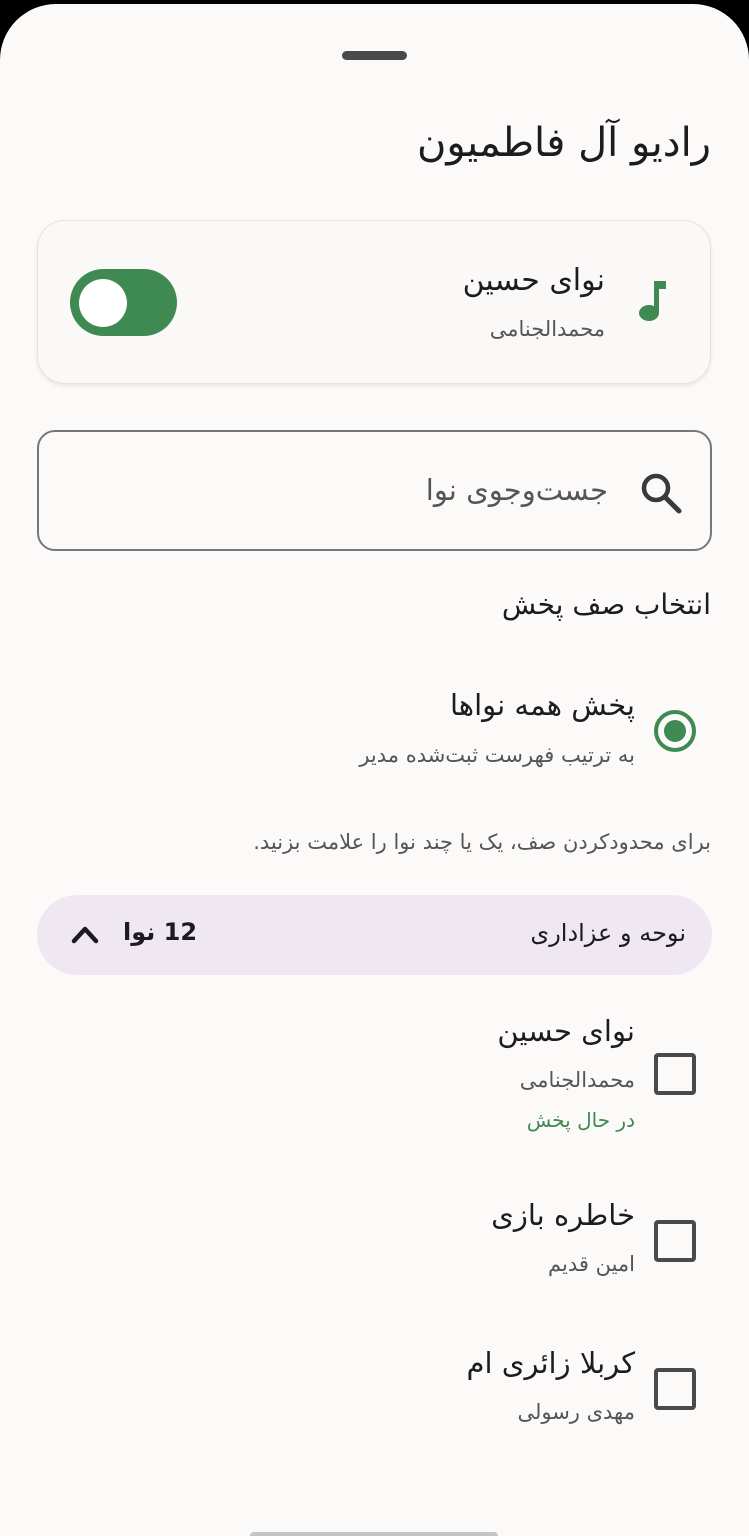  Describe the element at coordinates (374, 1243) in the screenshot. I see `track-item: خاطره بازی امین قدیم` at that location.